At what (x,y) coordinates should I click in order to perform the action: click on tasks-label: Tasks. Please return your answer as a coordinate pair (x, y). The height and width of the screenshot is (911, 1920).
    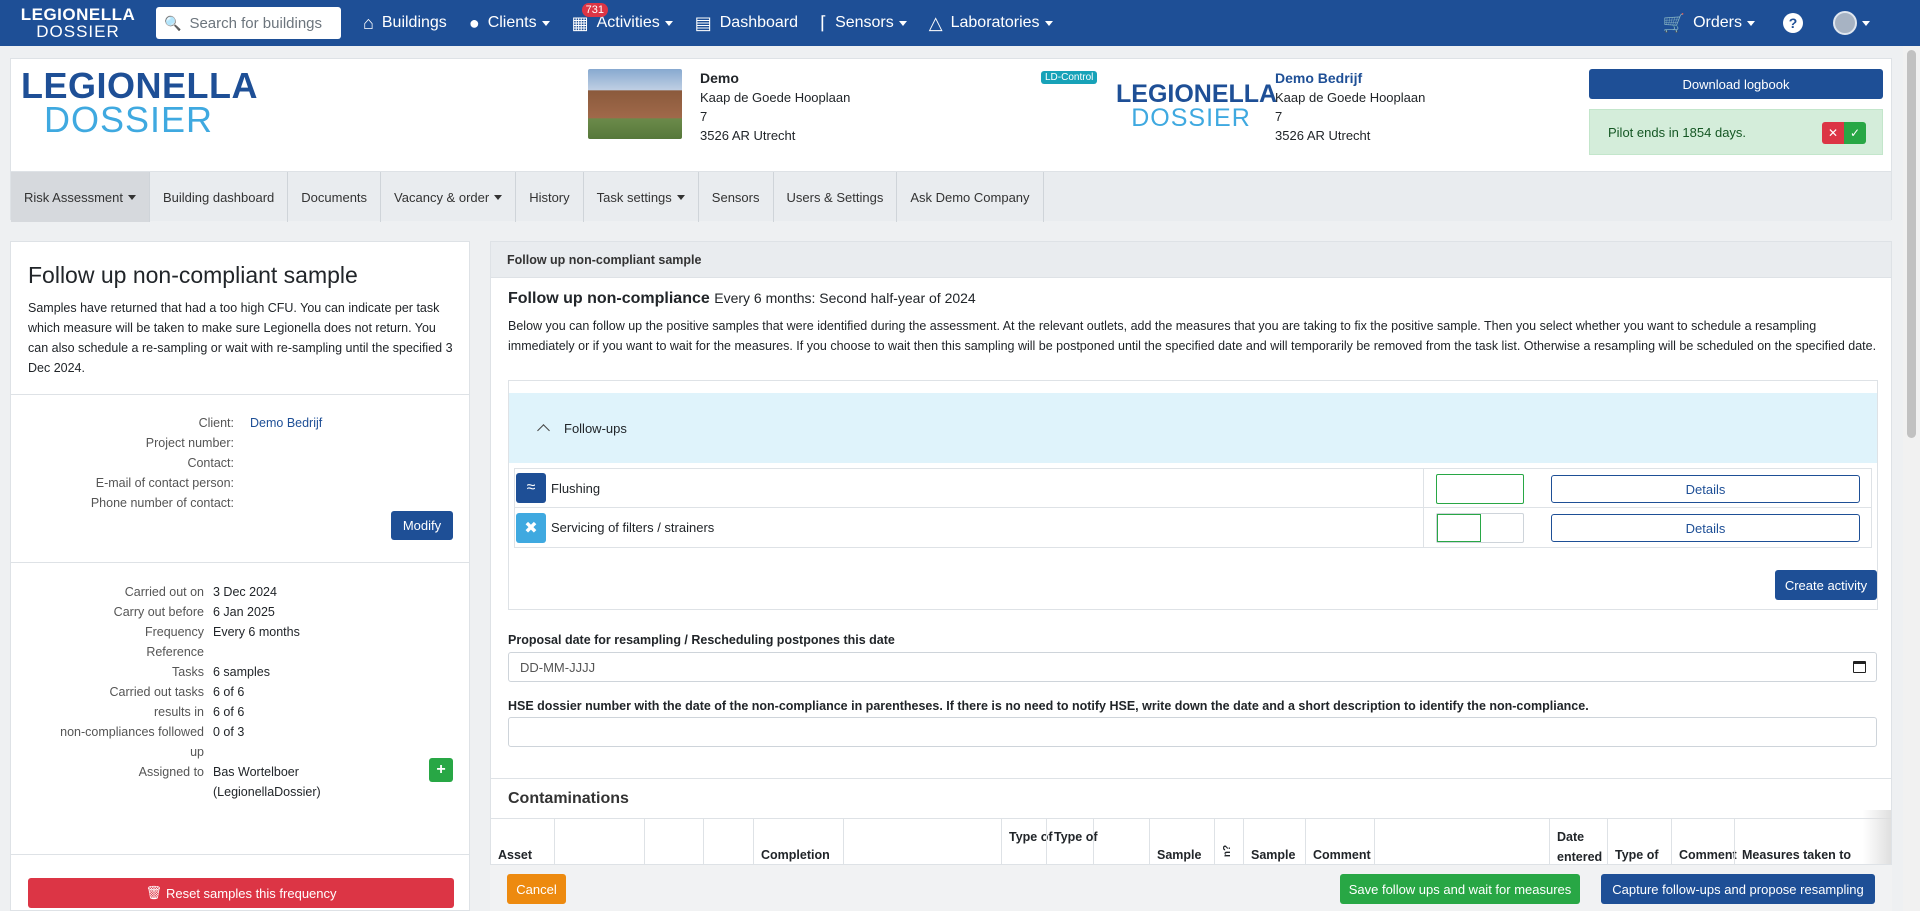
    Looking at the image, I should click on (188, 672).